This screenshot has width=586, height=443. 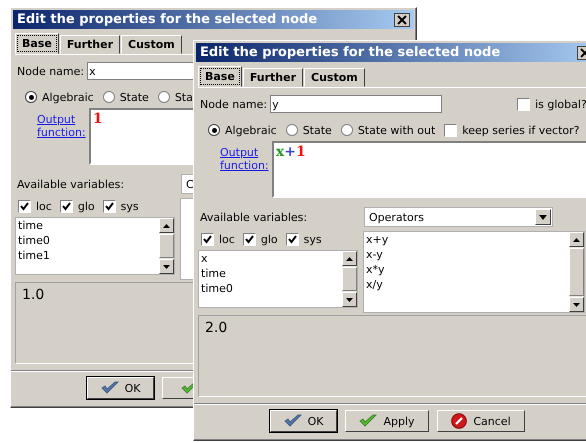 I want to click on result-value: 1.0, so click(x=33, y=295).